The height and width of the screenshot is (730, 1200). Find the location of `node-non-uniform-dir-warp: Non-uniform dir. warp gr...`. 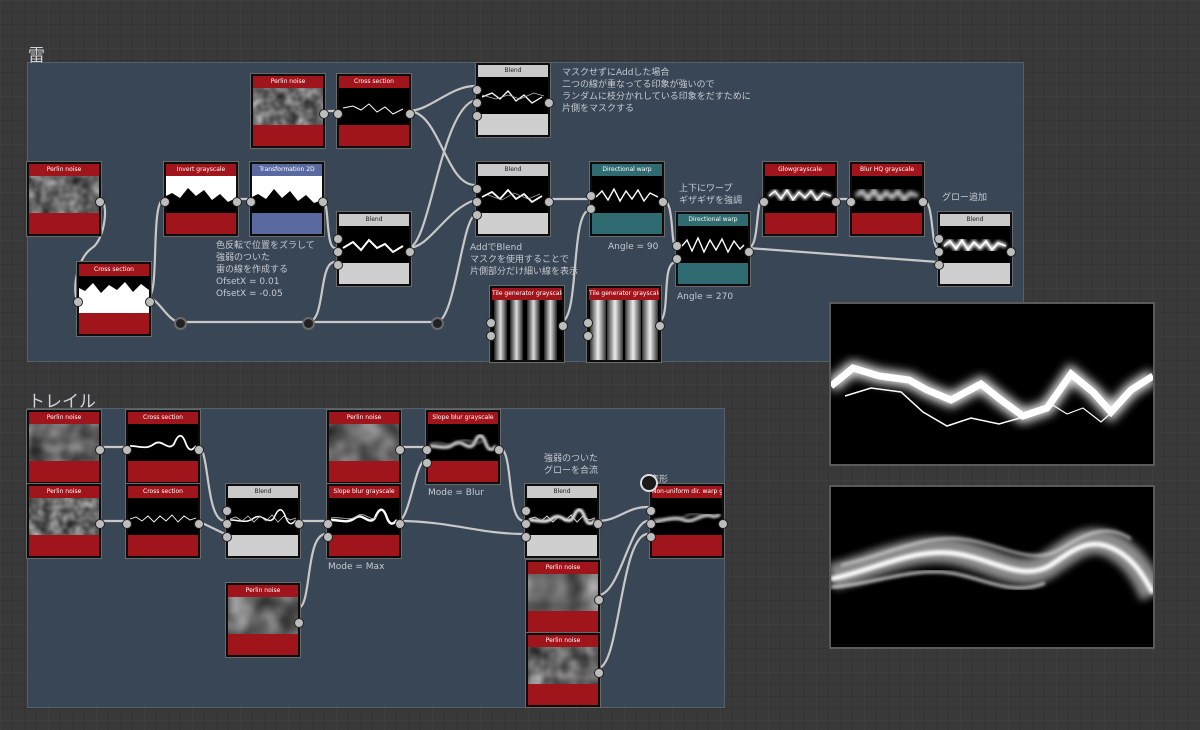

node-non-uniform-dir-warp: Non-uniform dir. warp gr... is located at coordinates (687, 521).